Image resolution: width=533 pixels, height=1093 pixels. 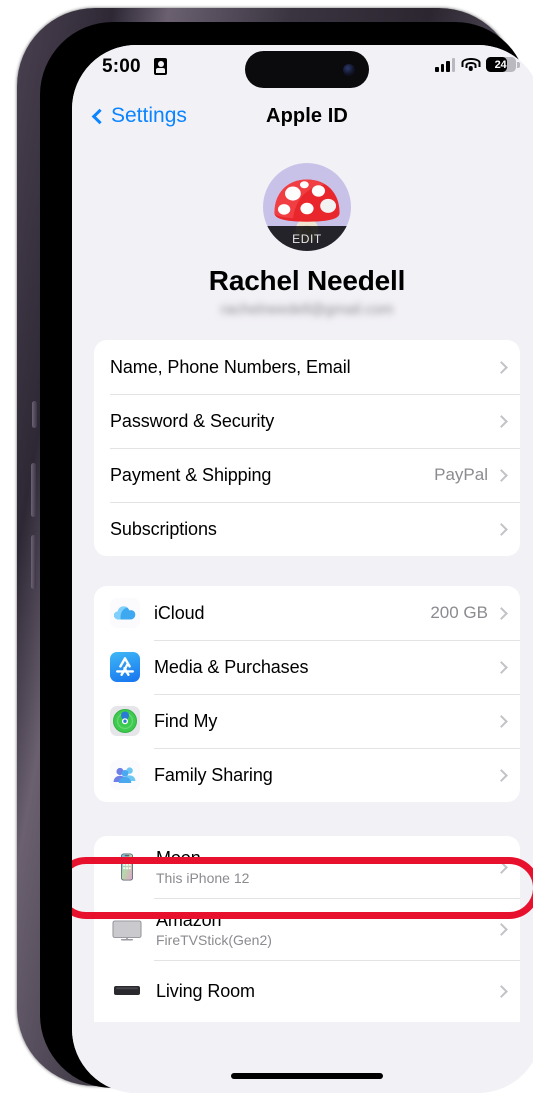 What do you see at coordinates (307, 529) in the screenshot?
I see `row-subscriptions: Subscriptions` at bounding box center [307, 529].